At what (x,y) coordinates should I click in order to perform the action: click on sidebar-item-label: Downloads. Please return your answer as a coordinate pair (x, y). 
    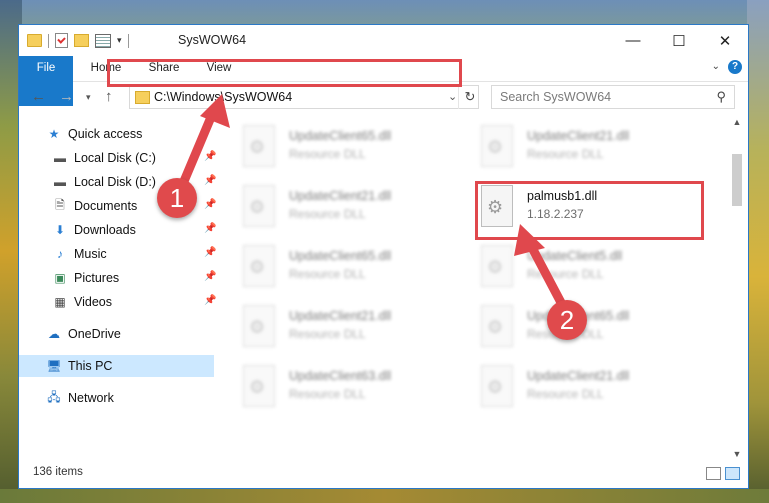
    Looking at the image, I should click on (105, 230).